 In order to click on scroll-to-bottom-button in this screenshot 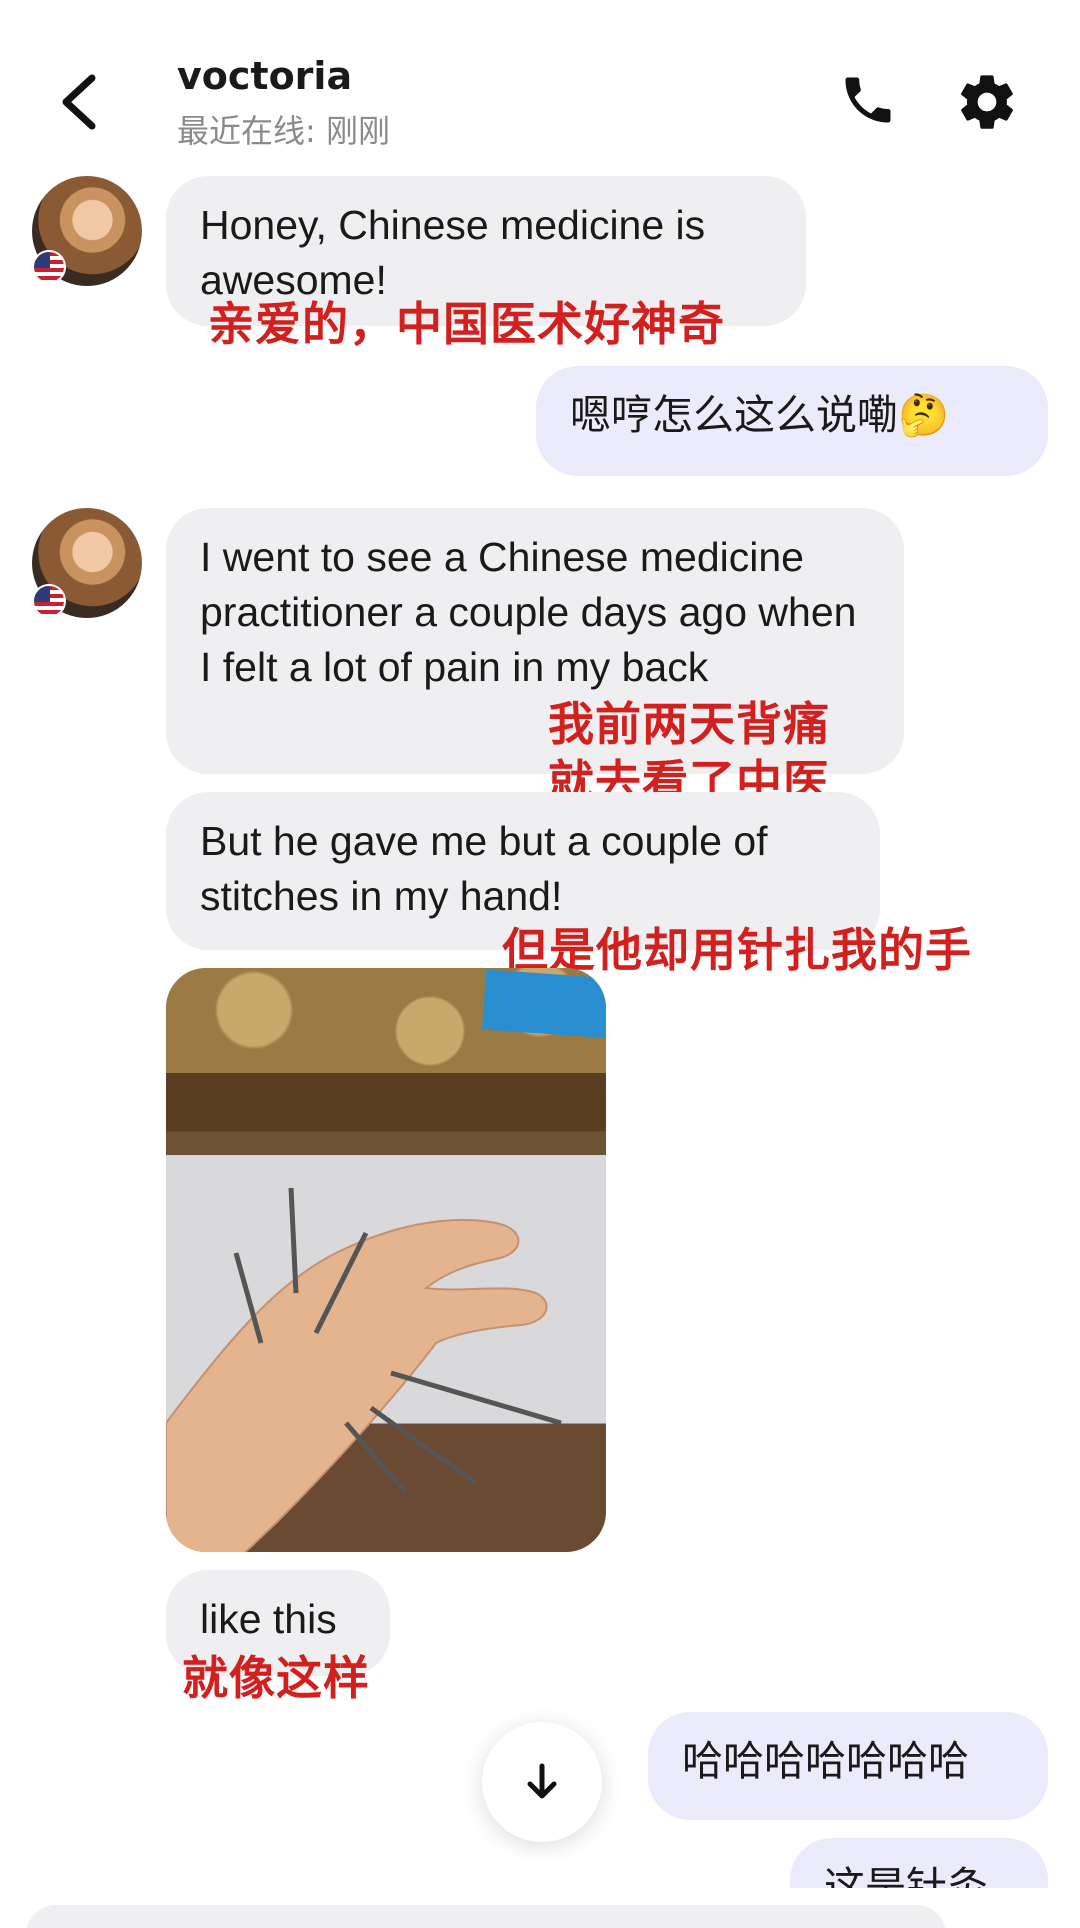, I will do `click(542, 1782)`.